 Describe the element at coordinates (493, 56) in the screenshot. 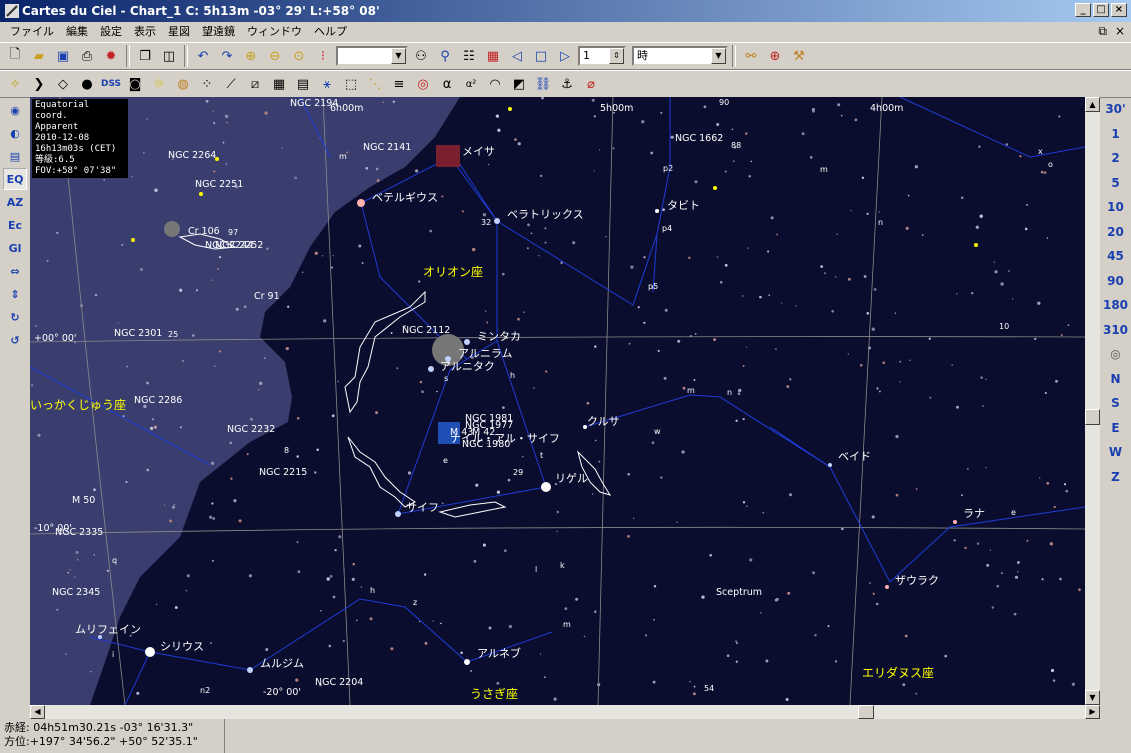

I see `calendar-icon: ▦` at that location.